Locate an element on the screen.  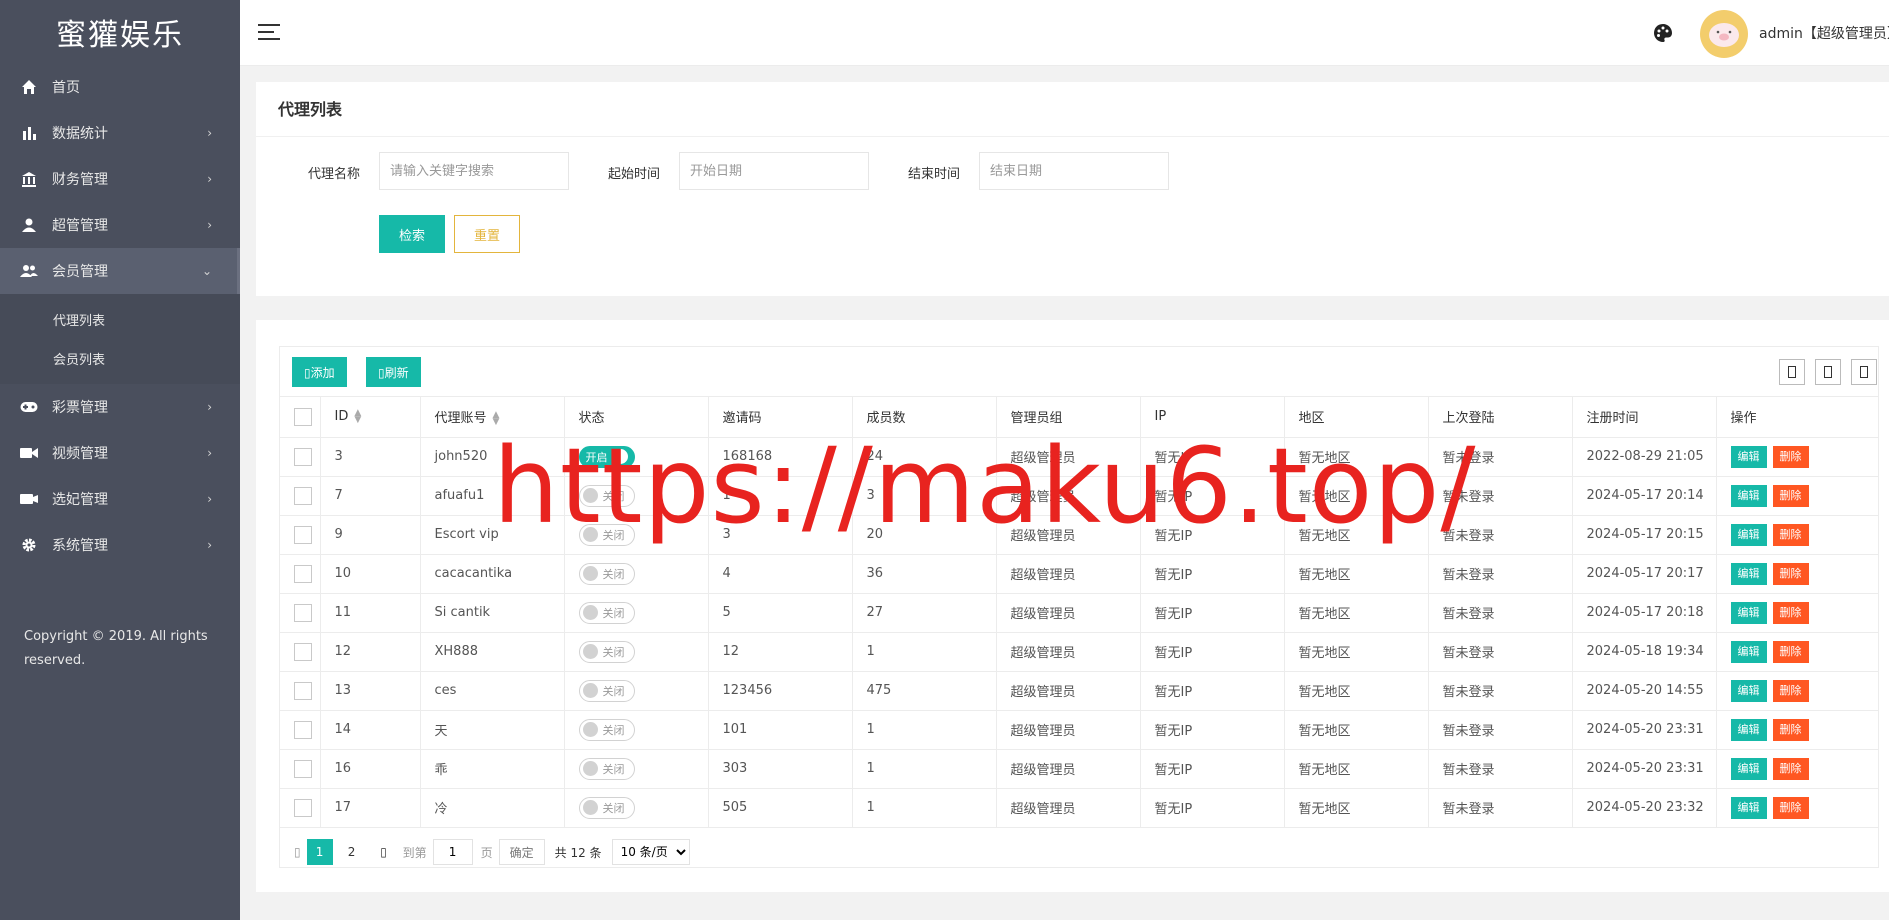
end-date-label: 结束时间 is located at coordinates (934, 174).